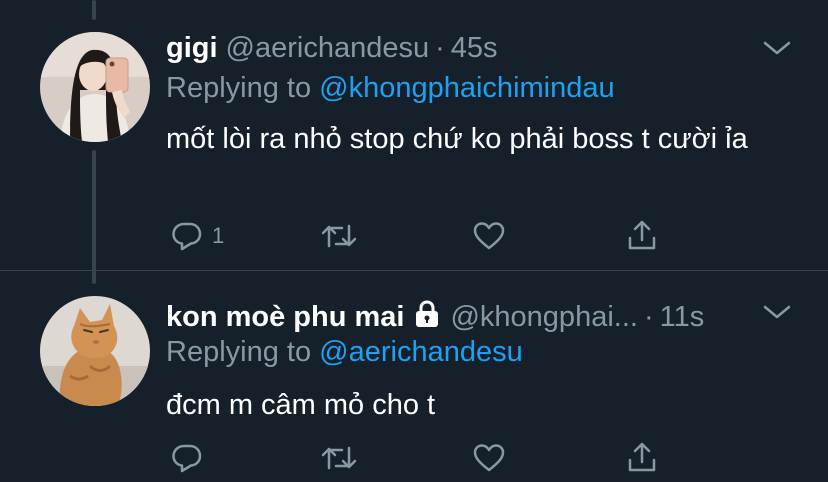 The width and height of the screenshot is (828, 482). What do you see at coordinates (427, 318) in the screenshot?
I see `lock-icon` at bounding box center [427, 318].